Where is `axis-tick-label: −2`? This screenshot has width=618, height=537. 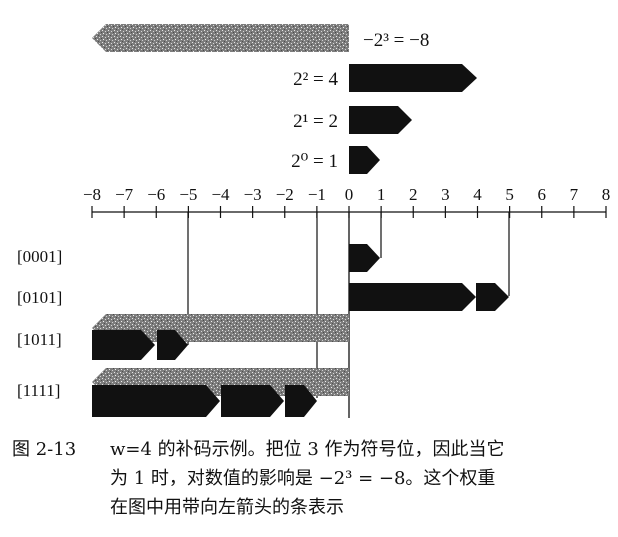 axis-tick-label: −2 is located at coordinates (285, 194).